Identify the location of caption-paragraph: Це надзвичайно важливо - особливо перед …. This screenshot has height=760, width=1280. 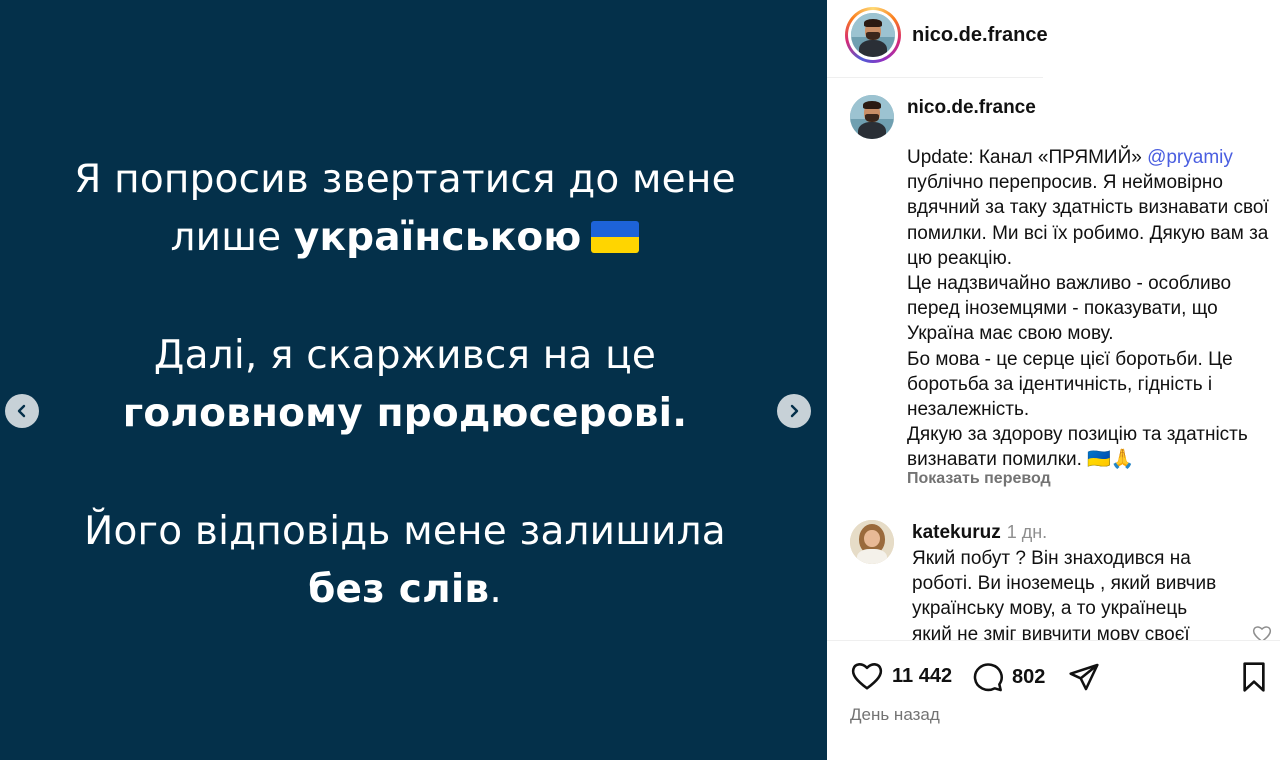
(1069, 309).